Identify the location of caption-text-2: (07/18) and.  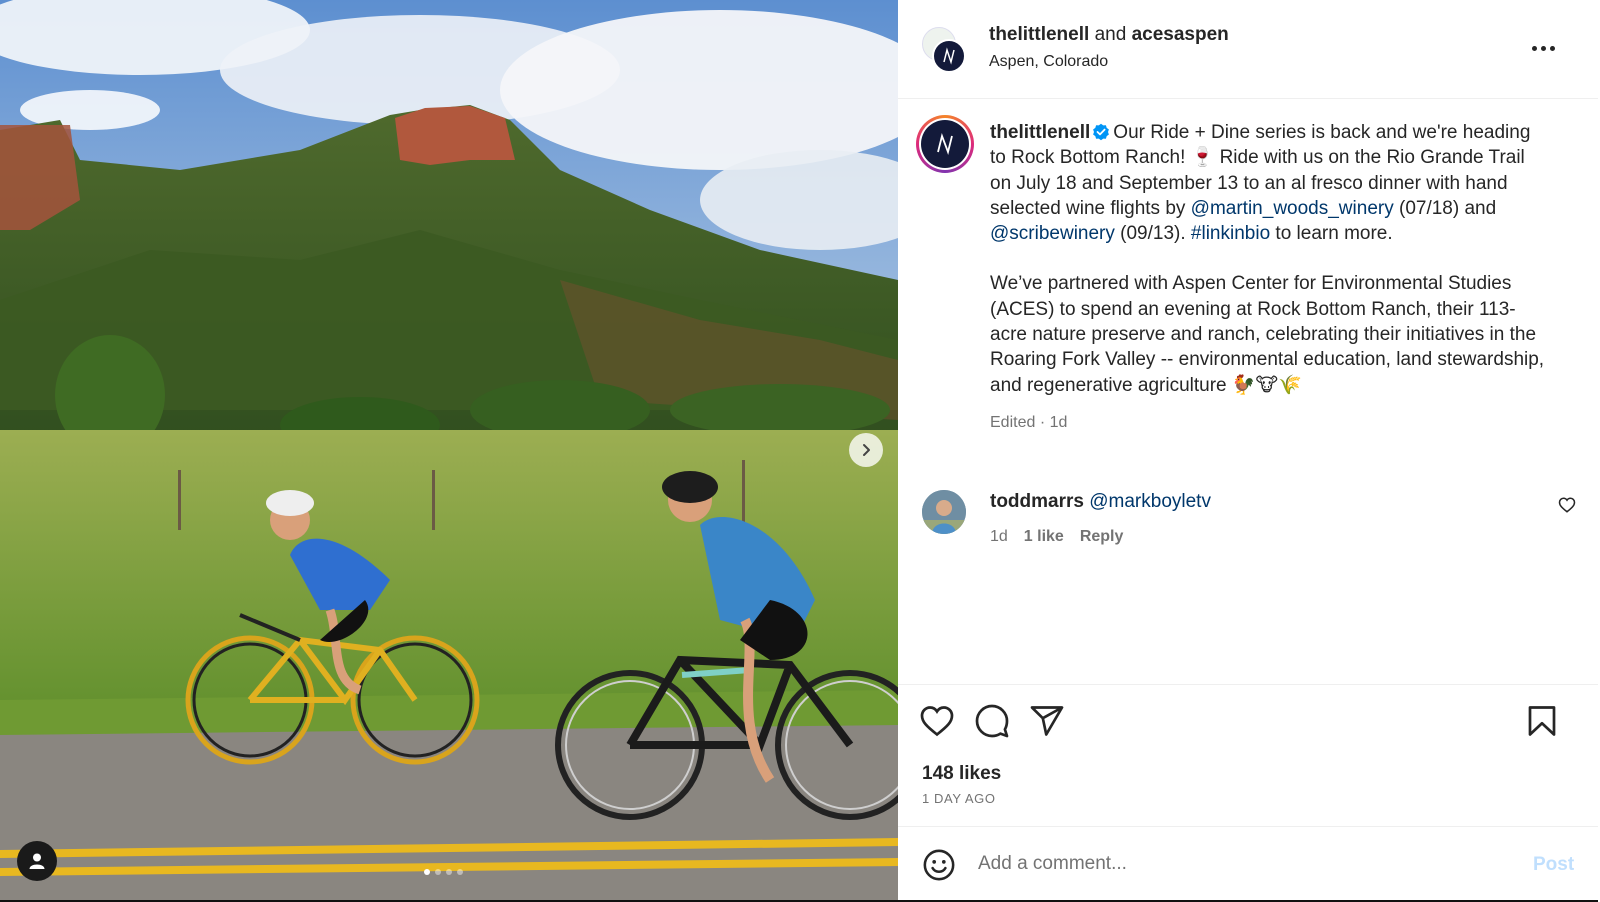
(1445, 208).